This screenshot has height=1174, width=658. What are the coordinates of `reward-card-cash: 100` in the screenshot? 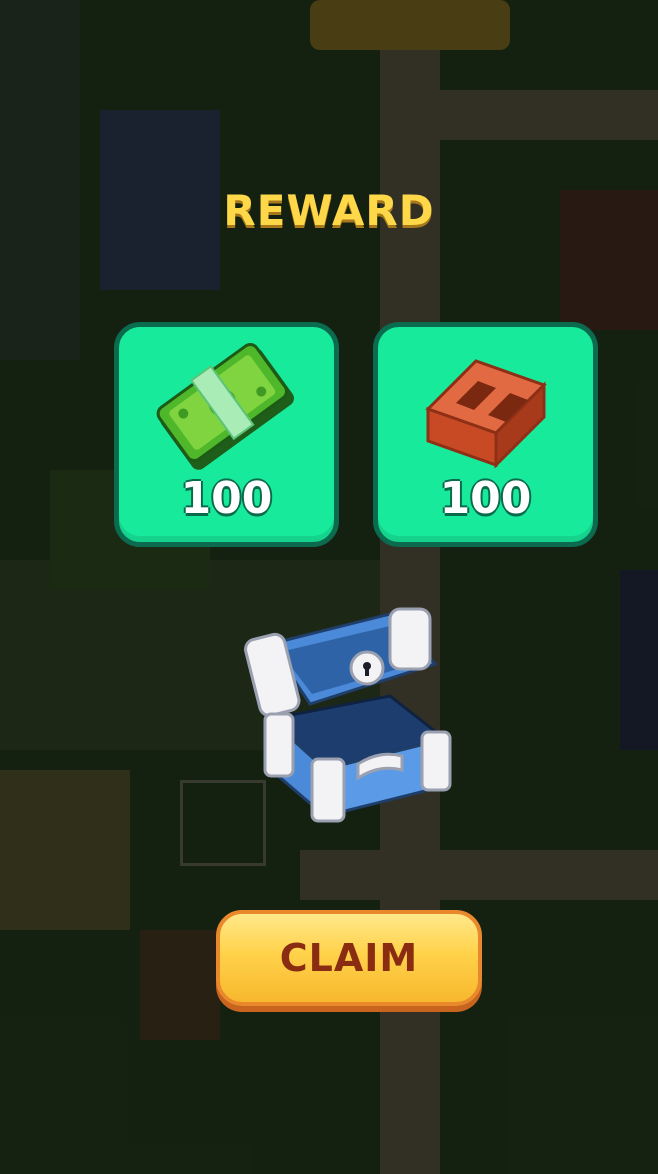 It's located at (226, 434).